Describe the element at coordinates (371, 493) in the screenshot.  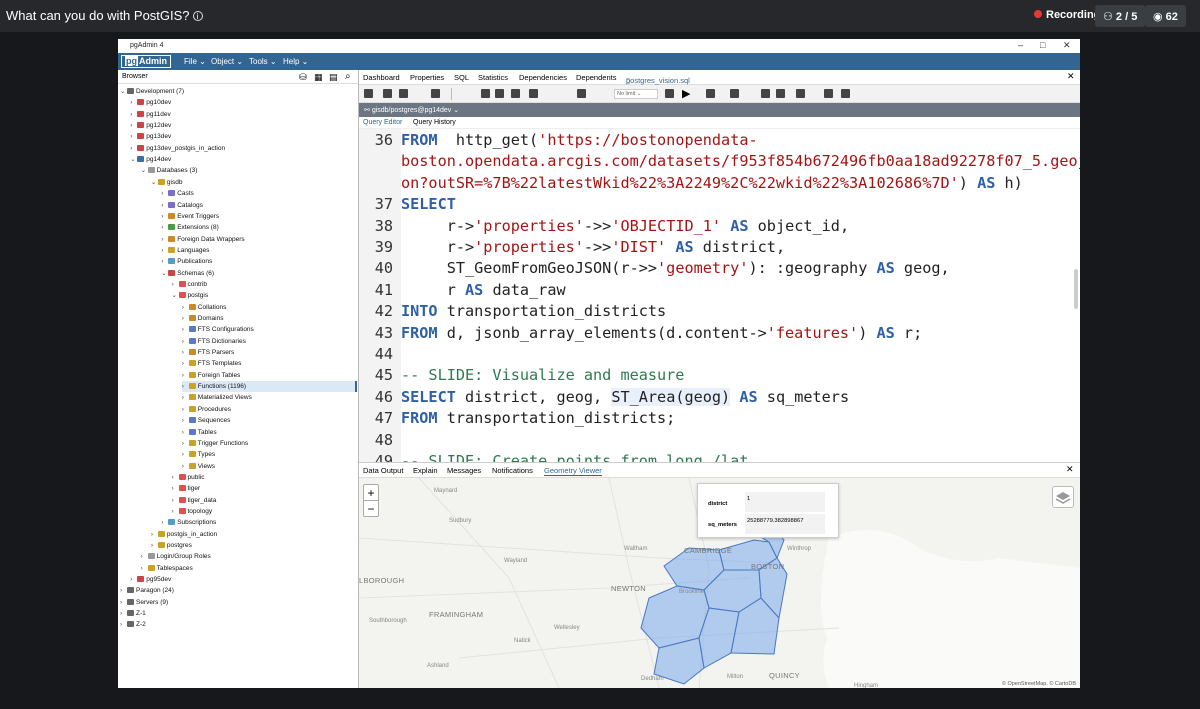
I see `zoom-in-button: +` at that location.